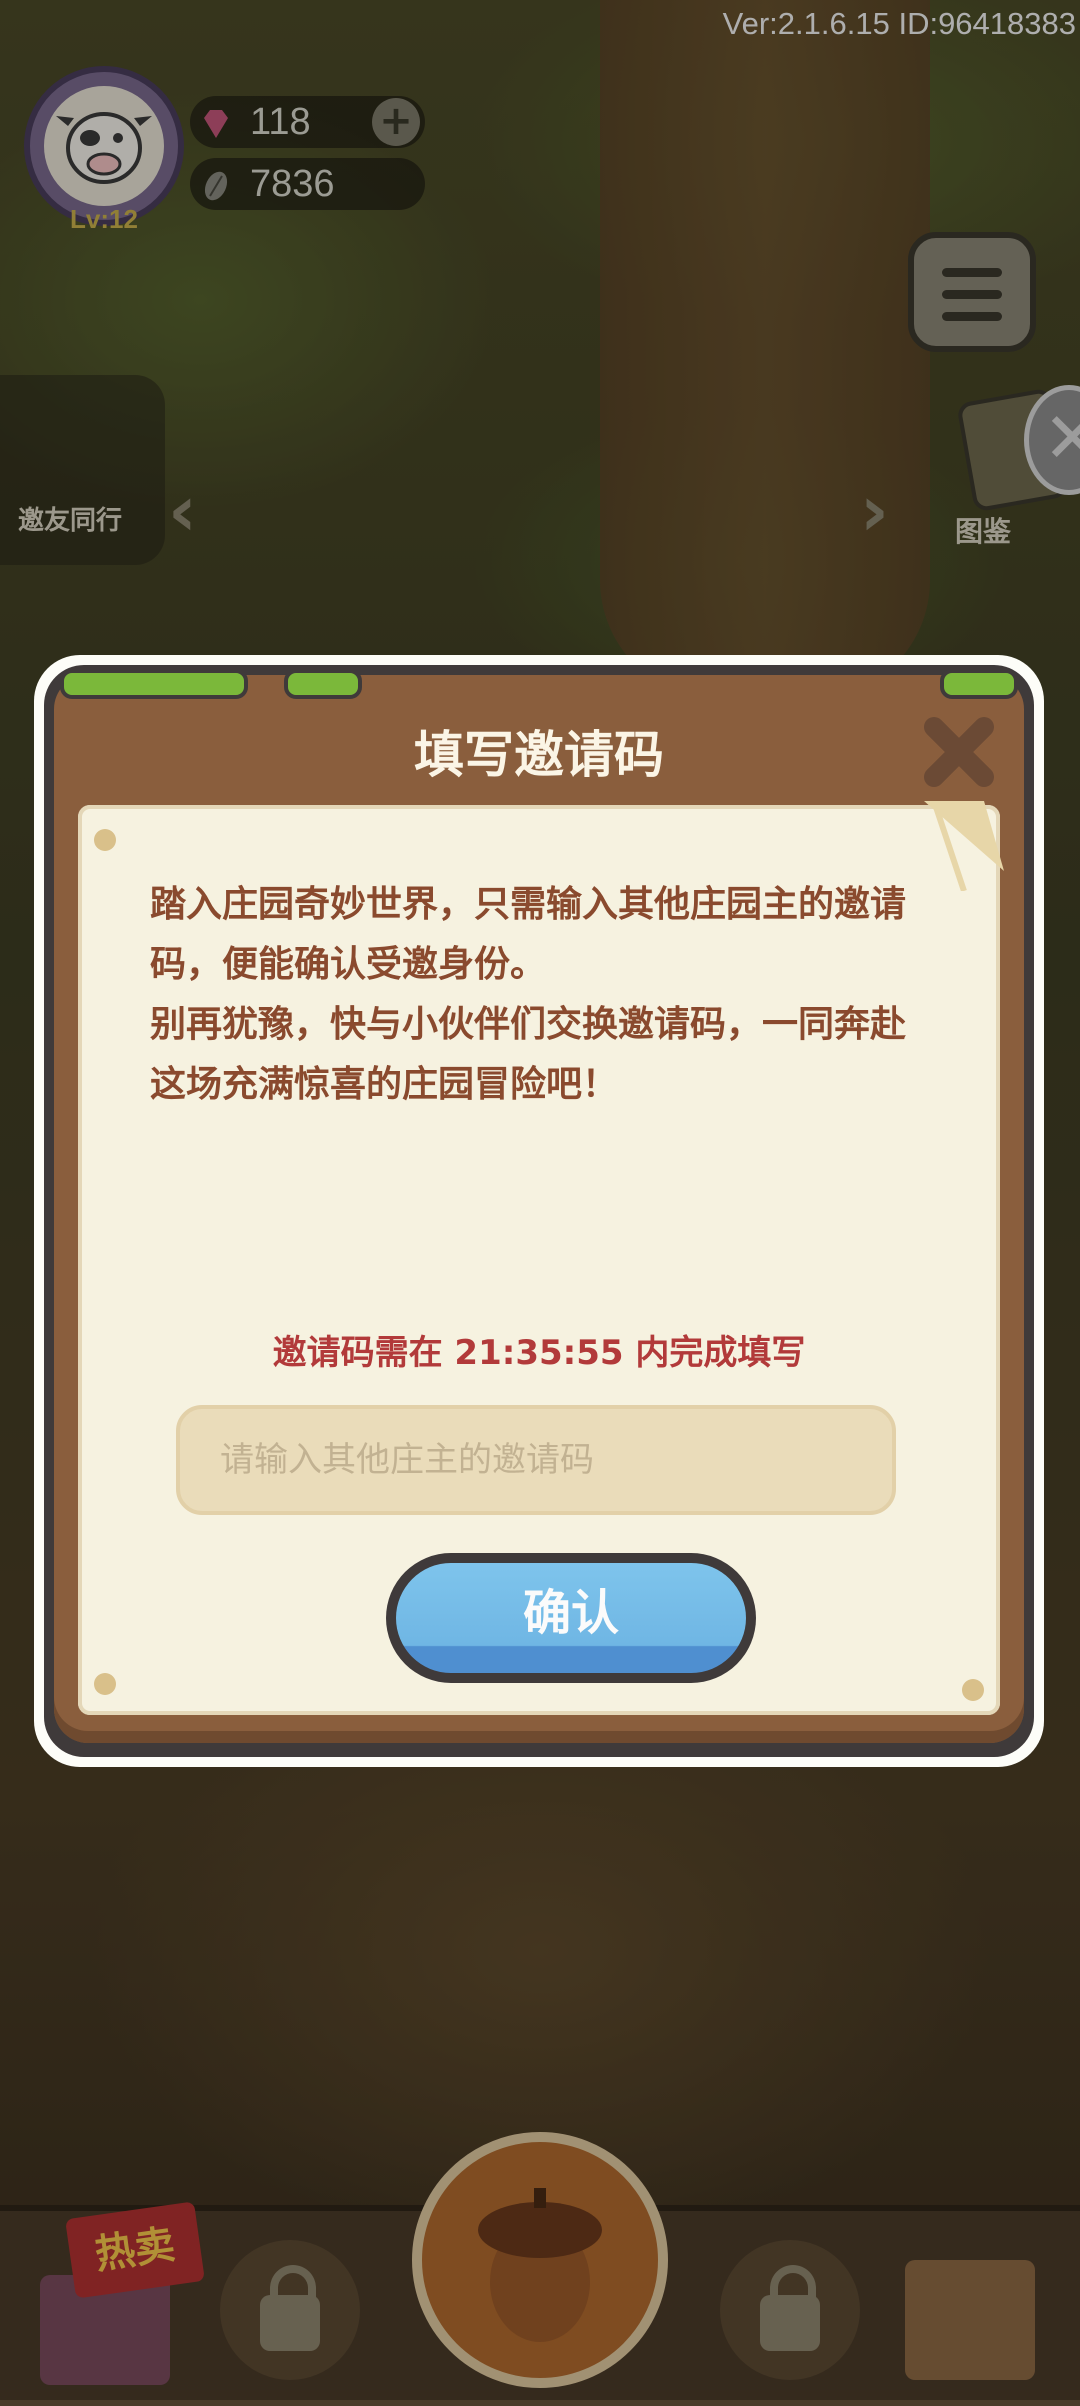  I want to click on close-icon, so click(959, 752).